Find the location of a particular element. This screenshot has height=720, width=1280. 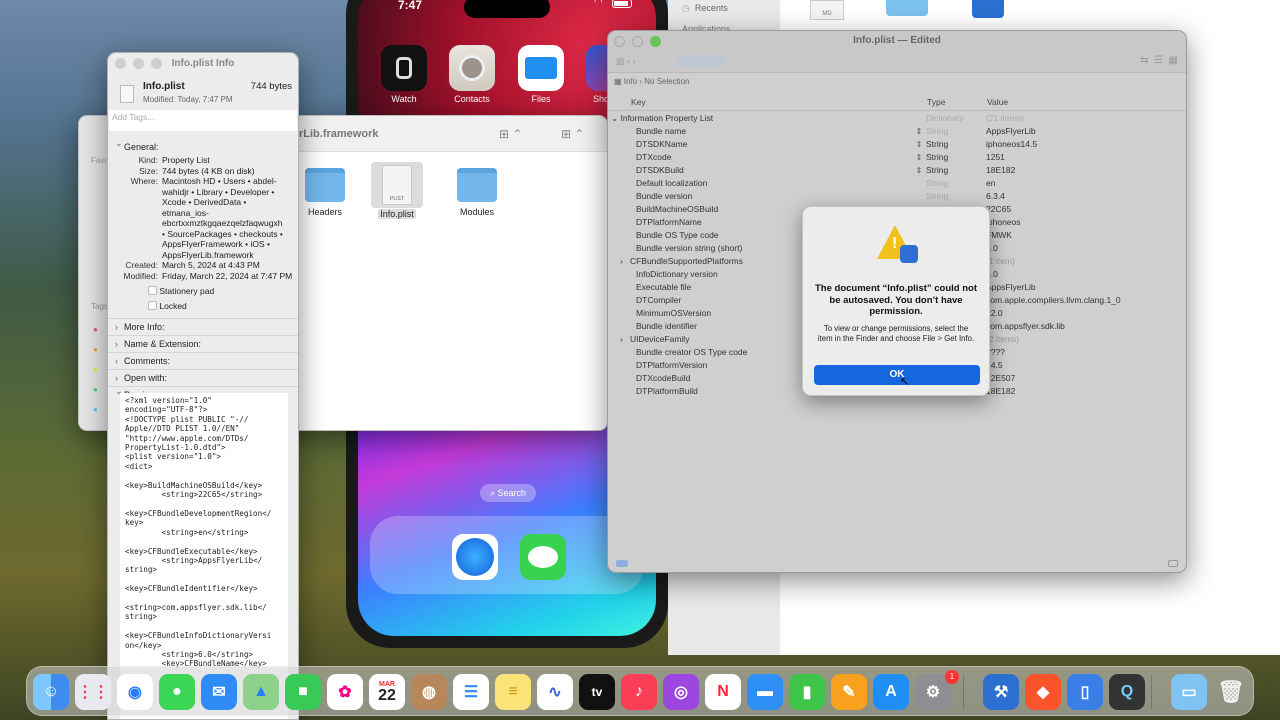

app-files: Files is located at coordinates (541, 74).